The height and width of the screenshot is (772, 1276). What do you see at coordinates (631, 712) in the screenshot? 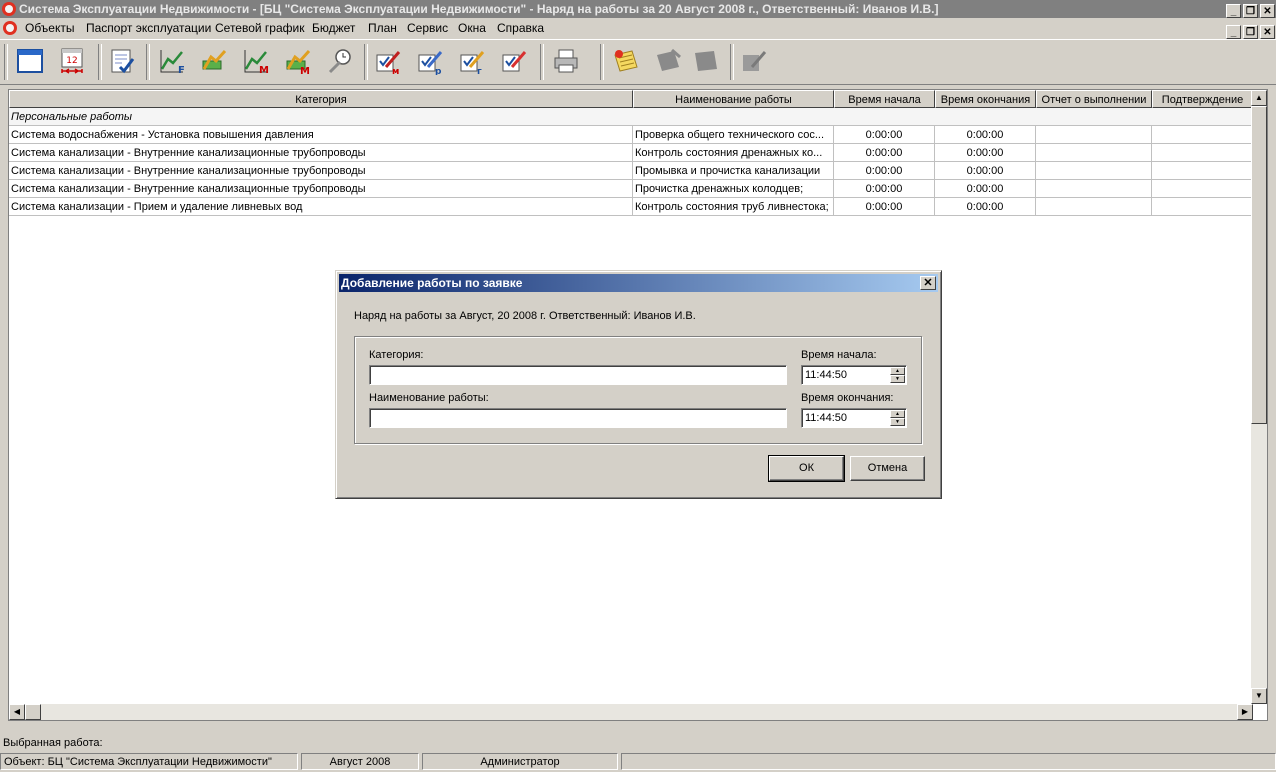
I see `horizontal-scrollbar: ◀ ▶` at bounding box center [631, 712].